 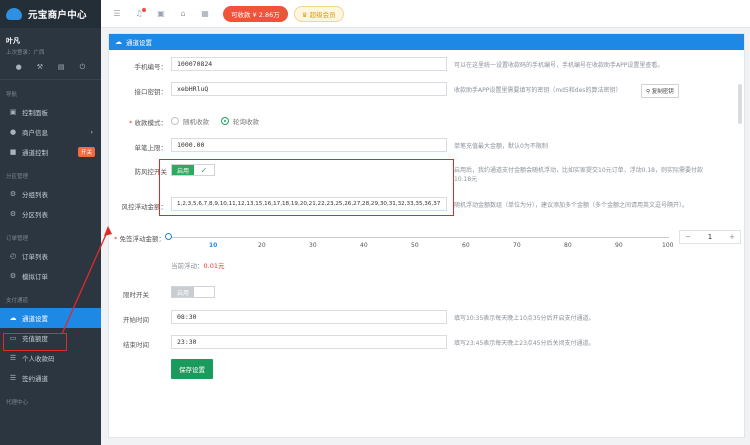 I want to click on sidebar-item-label: 分组列表, so click(x=35, y=195).